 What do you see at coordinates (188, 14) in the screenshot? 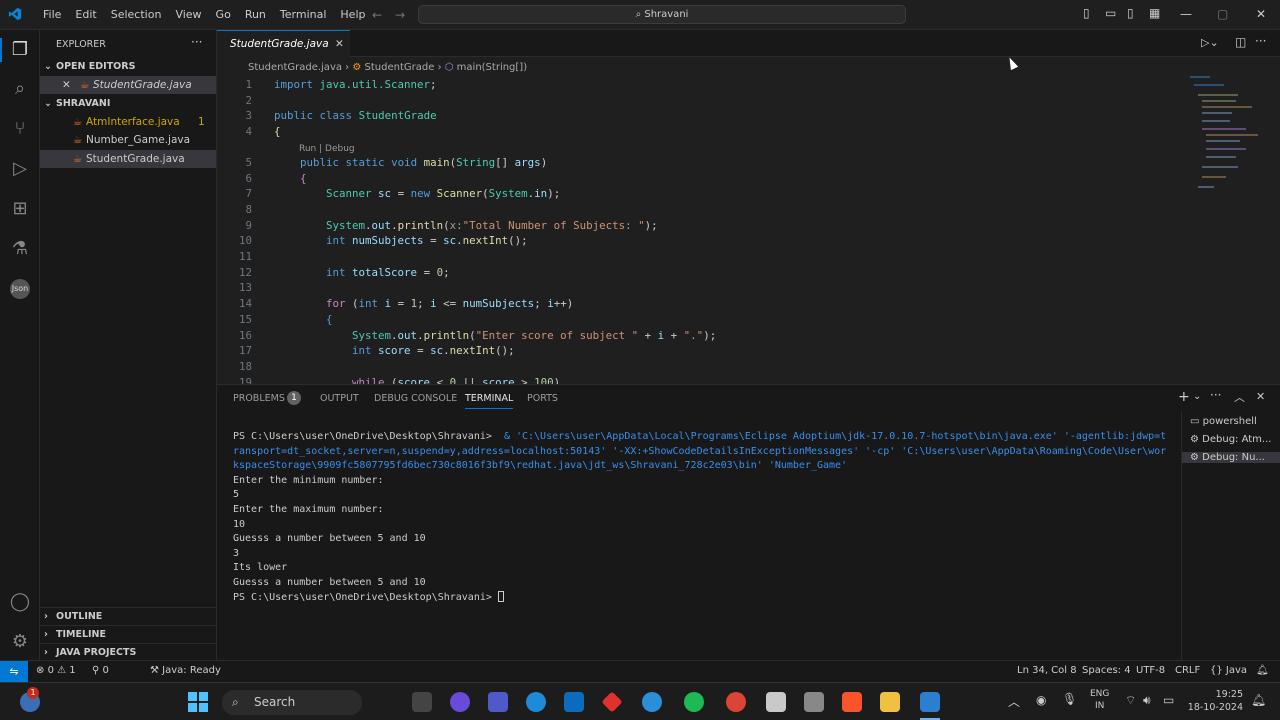
I see `menu-view: View` at bounding box center [188, 14].